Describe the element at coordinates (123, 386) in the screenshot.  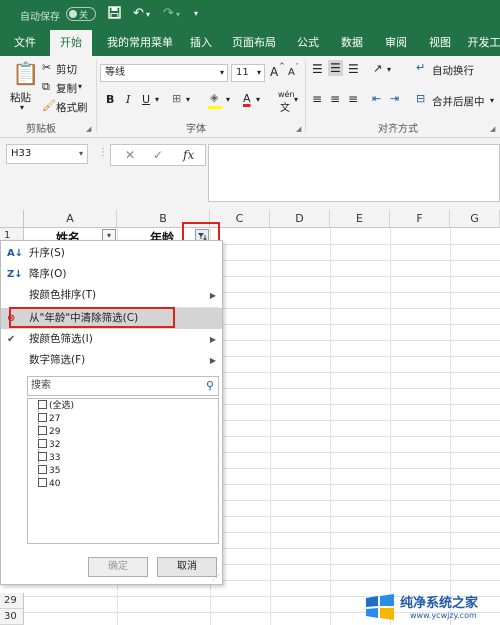
I see `filter-search-input: 搜索 ⚲` at that location.